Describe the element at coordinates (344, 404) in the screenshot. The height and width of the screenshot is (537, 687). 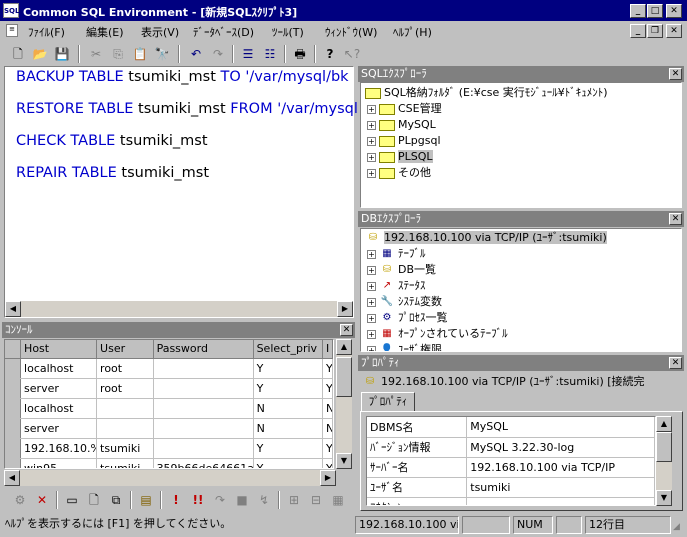
I see `grid-vscrollbar: ▲ ▼` at that location.